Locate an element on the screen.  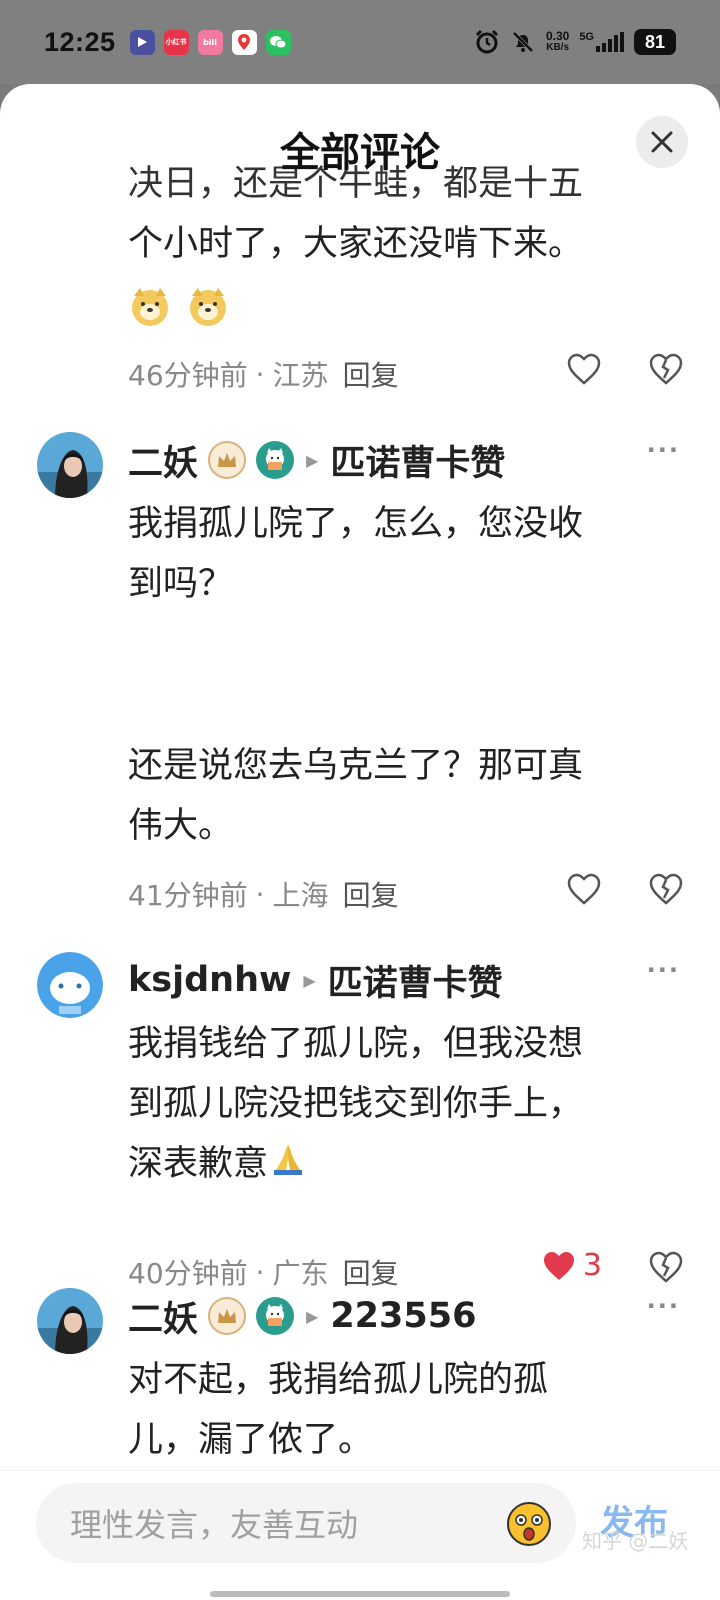
alarm-icon is located at coordinates (487, 41).